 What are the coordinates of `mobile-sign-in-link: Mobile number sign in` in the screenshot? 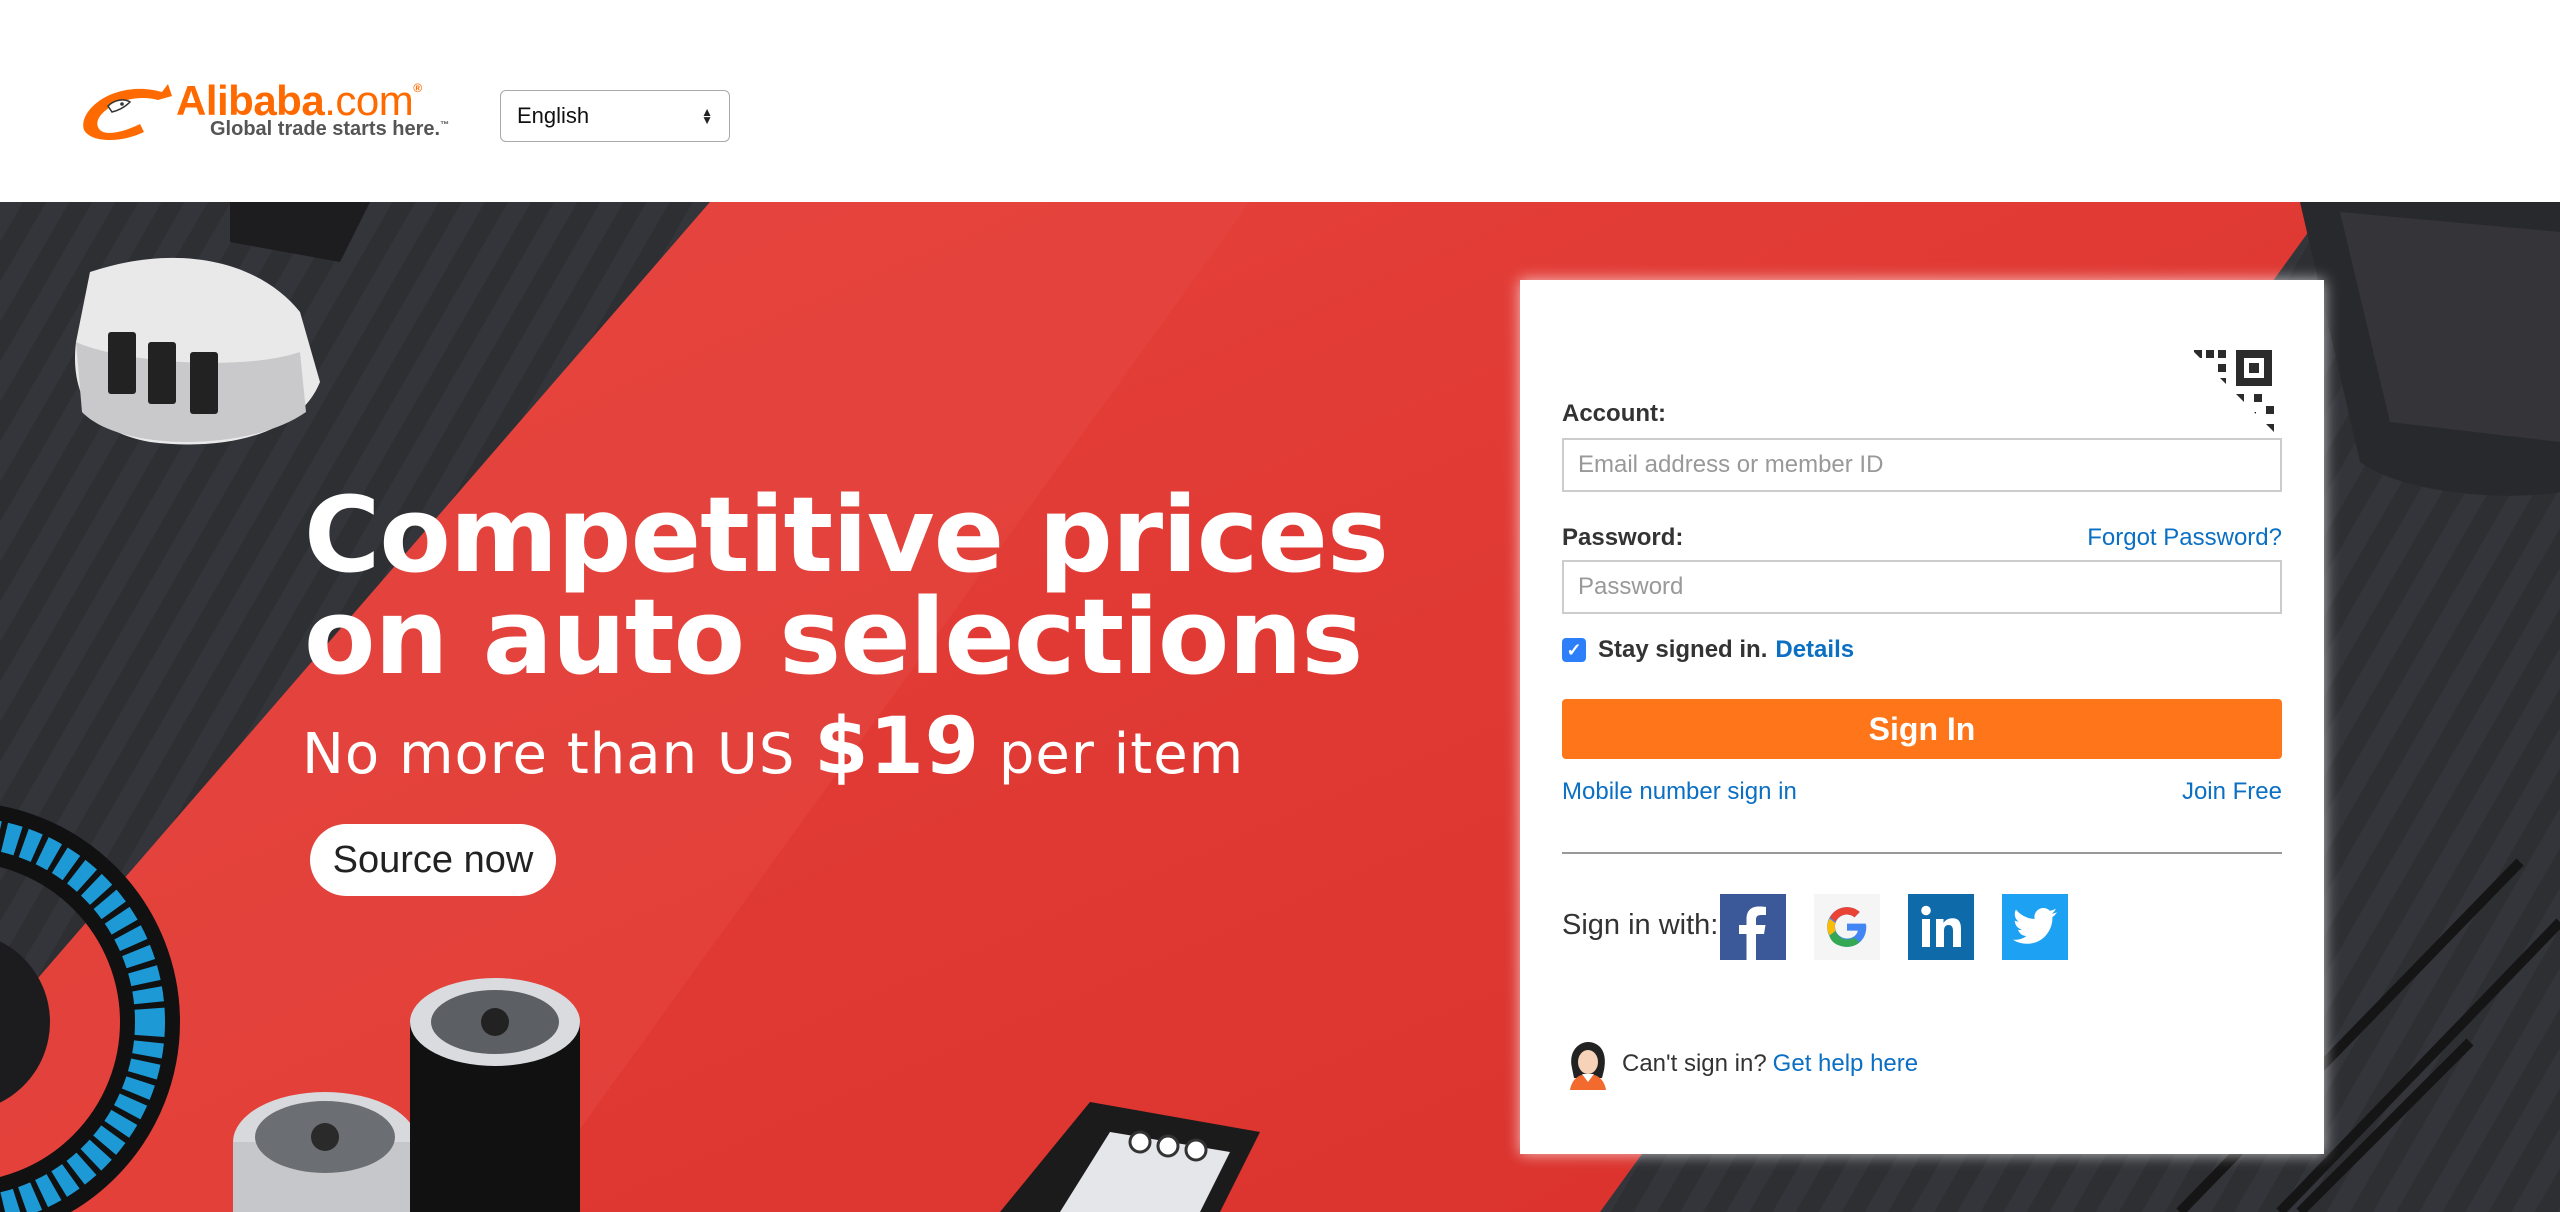 It's located at (1679, 792).